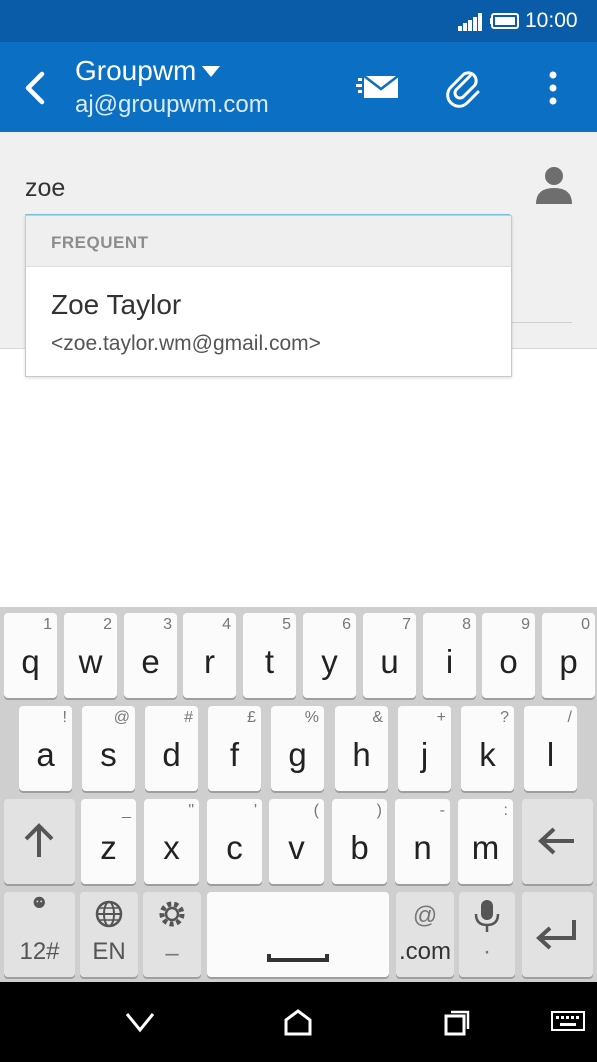 This screenshot has height=1062, width=597. What do you see at coordinates (585, 624) in the screenshot?
I see `key-hint: 0` at bounding box center [585, 624].